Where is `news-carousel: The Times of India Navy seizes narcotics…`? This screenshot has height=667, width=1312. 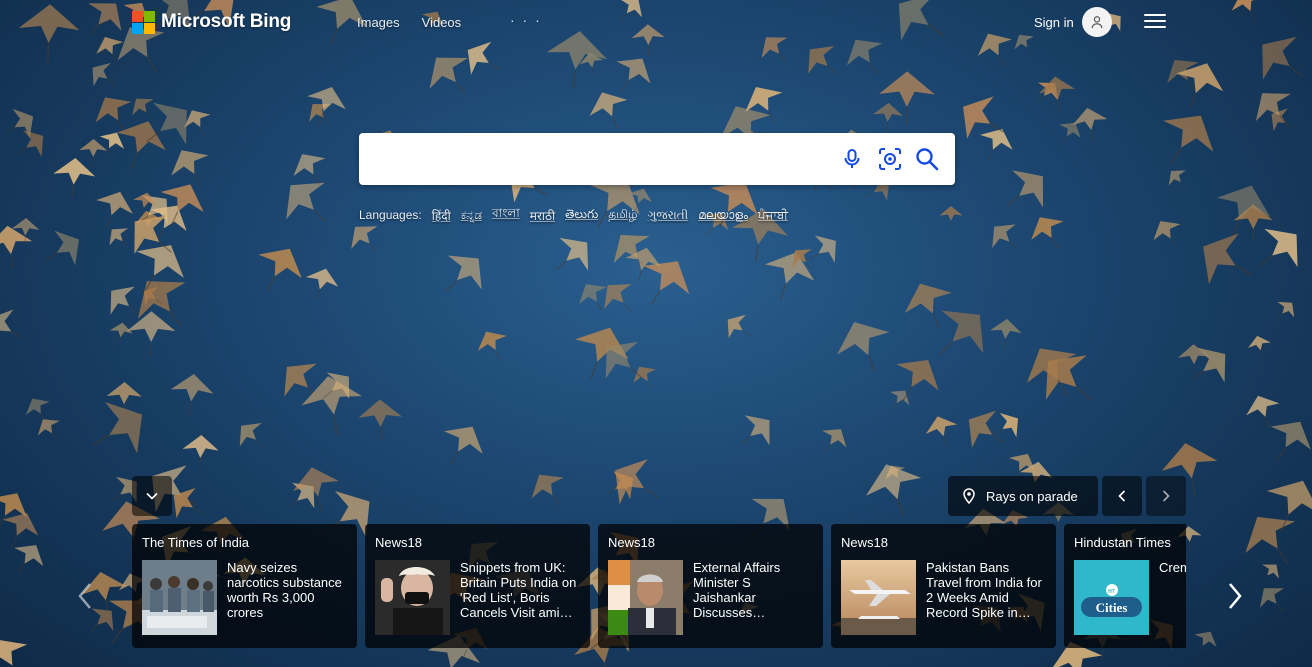 news-carousel: The Times of India Navy seizes narcotics… is located at coordinates (659, 586).